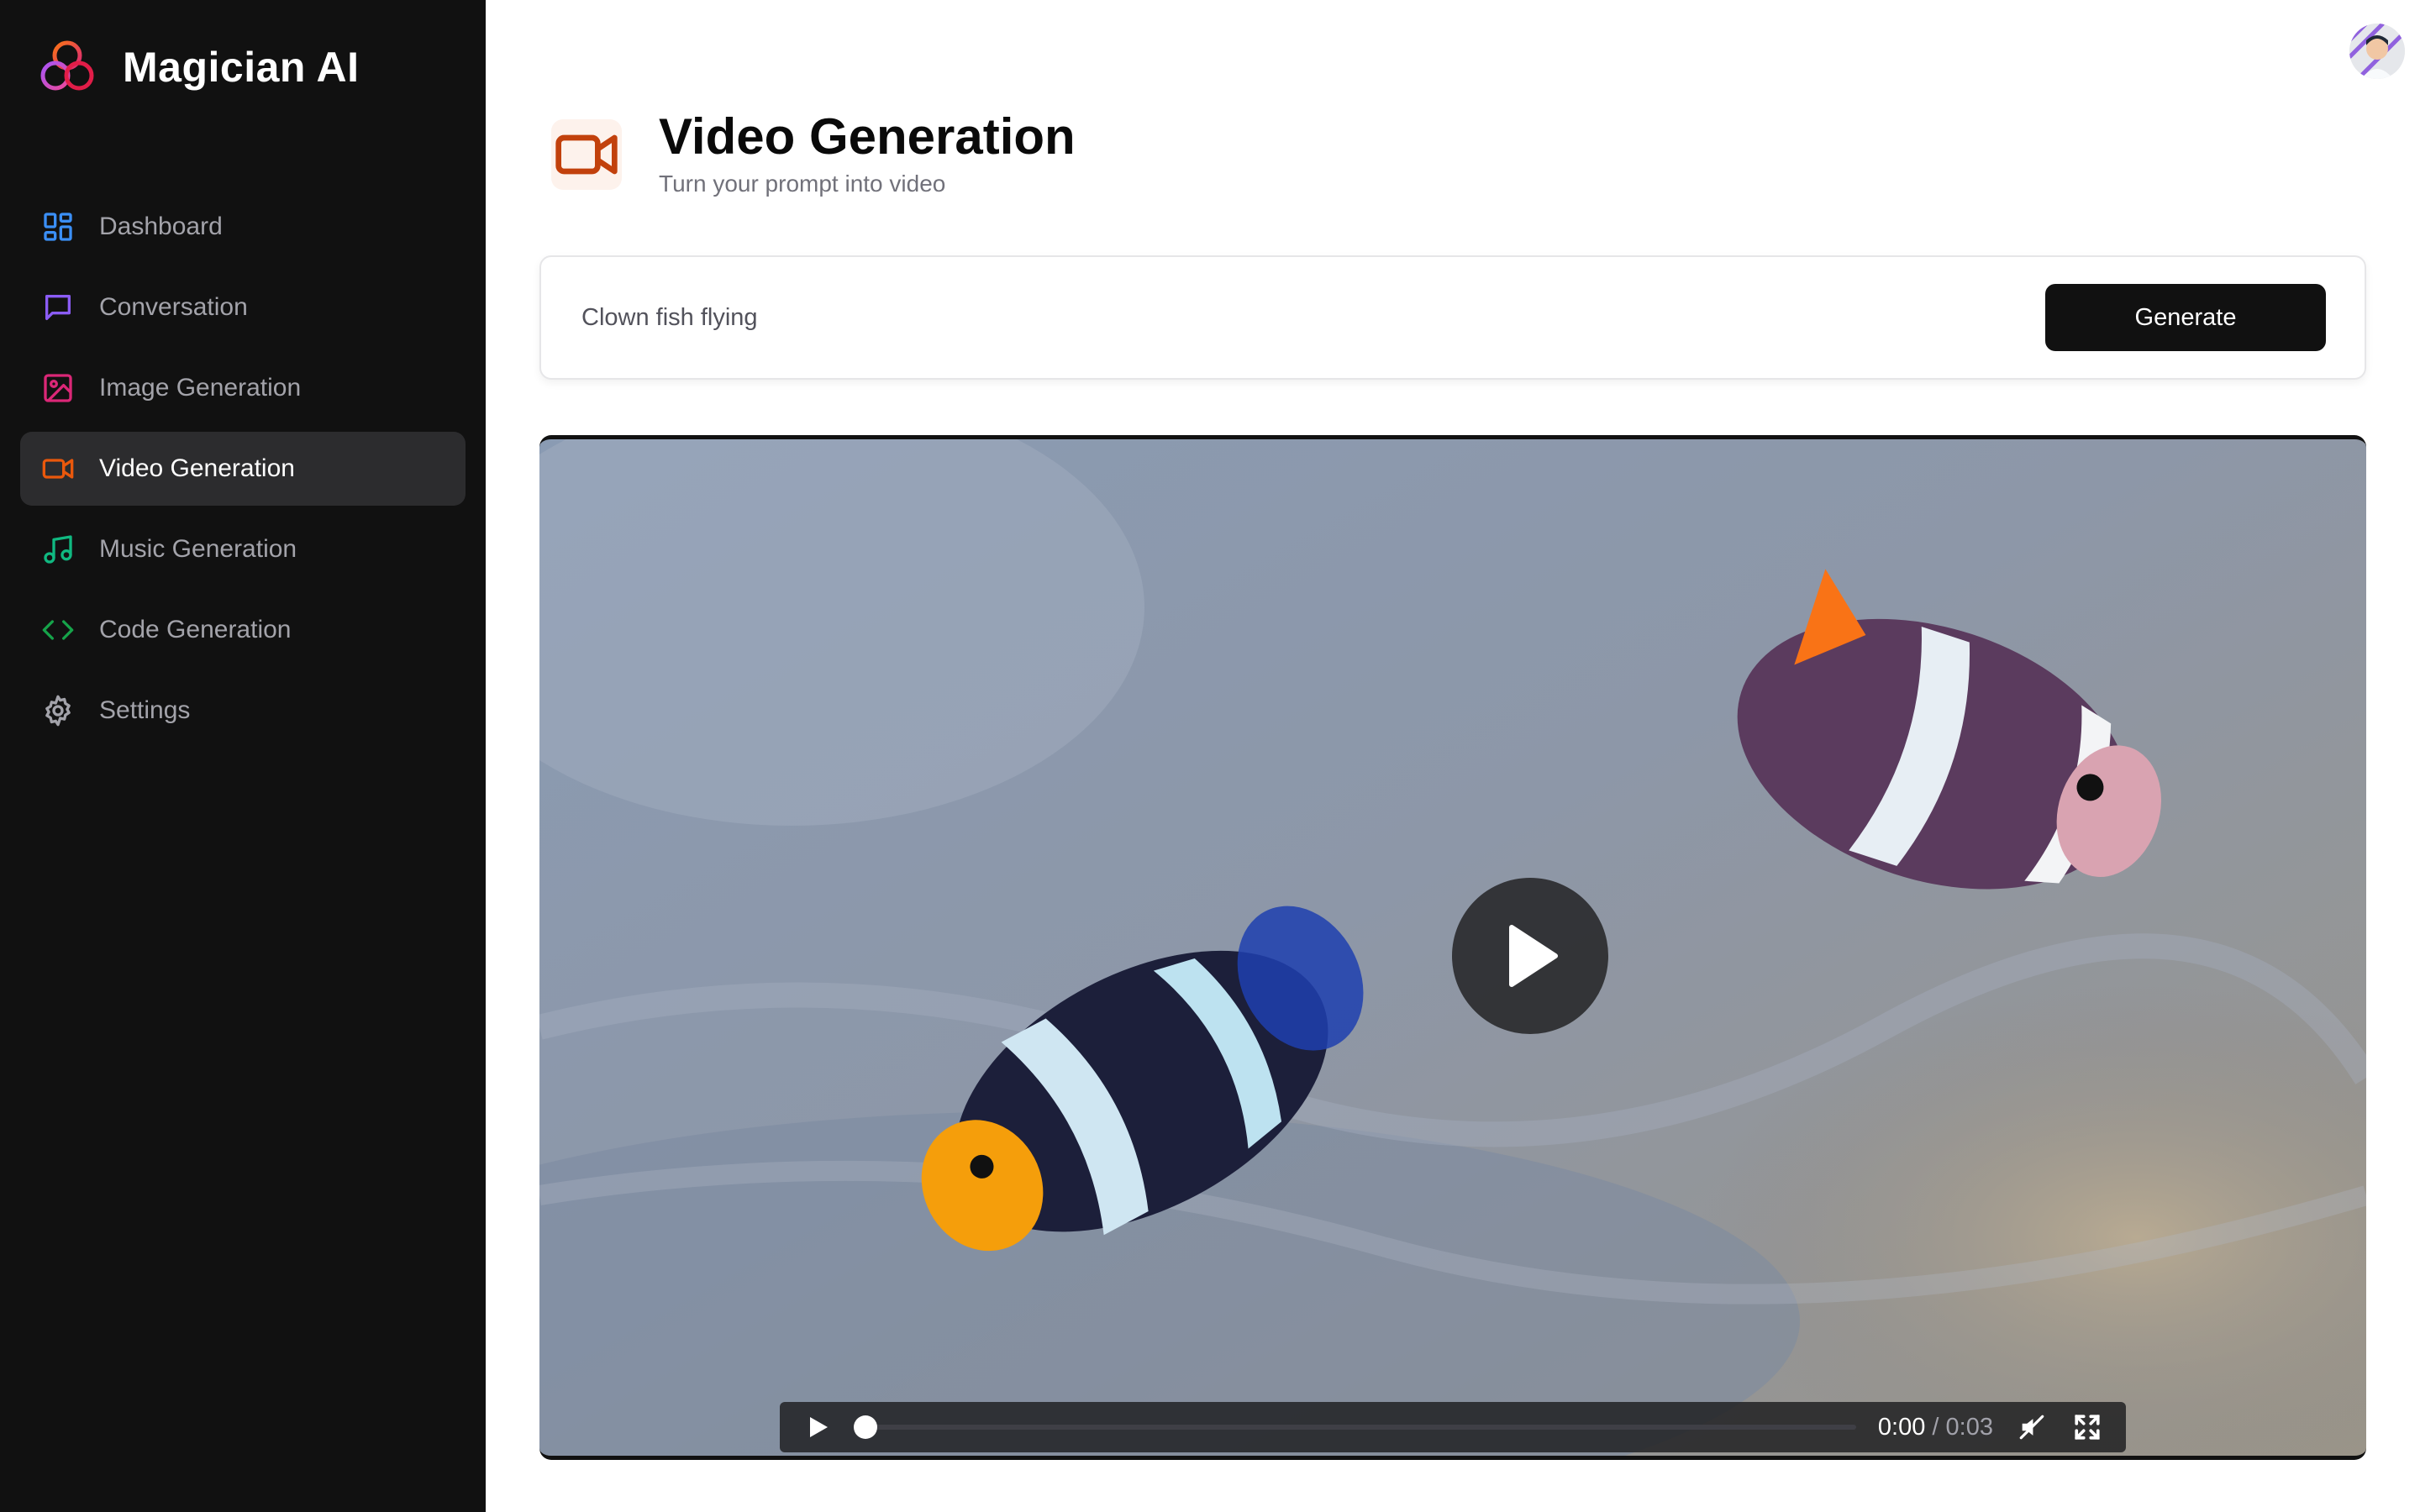 The image size is (2420, 1512). What do you see at coordinates (243, 227) in the screenshot?
I see `sidebar-item-dashboard: Dashboard` at bounding box center [243, 227].